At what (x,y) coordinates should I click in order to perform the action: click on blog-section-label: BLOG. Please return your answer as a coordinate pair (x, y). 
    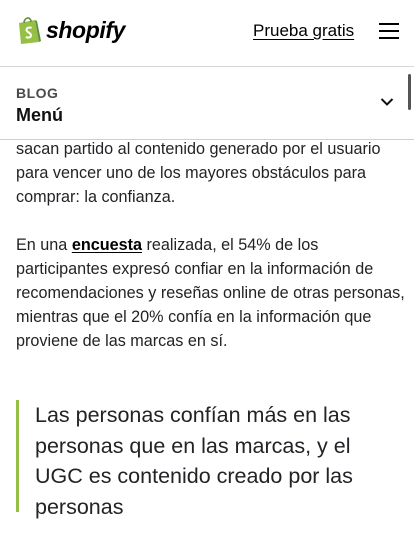
    Looking at the image, I should click on (37, 93).